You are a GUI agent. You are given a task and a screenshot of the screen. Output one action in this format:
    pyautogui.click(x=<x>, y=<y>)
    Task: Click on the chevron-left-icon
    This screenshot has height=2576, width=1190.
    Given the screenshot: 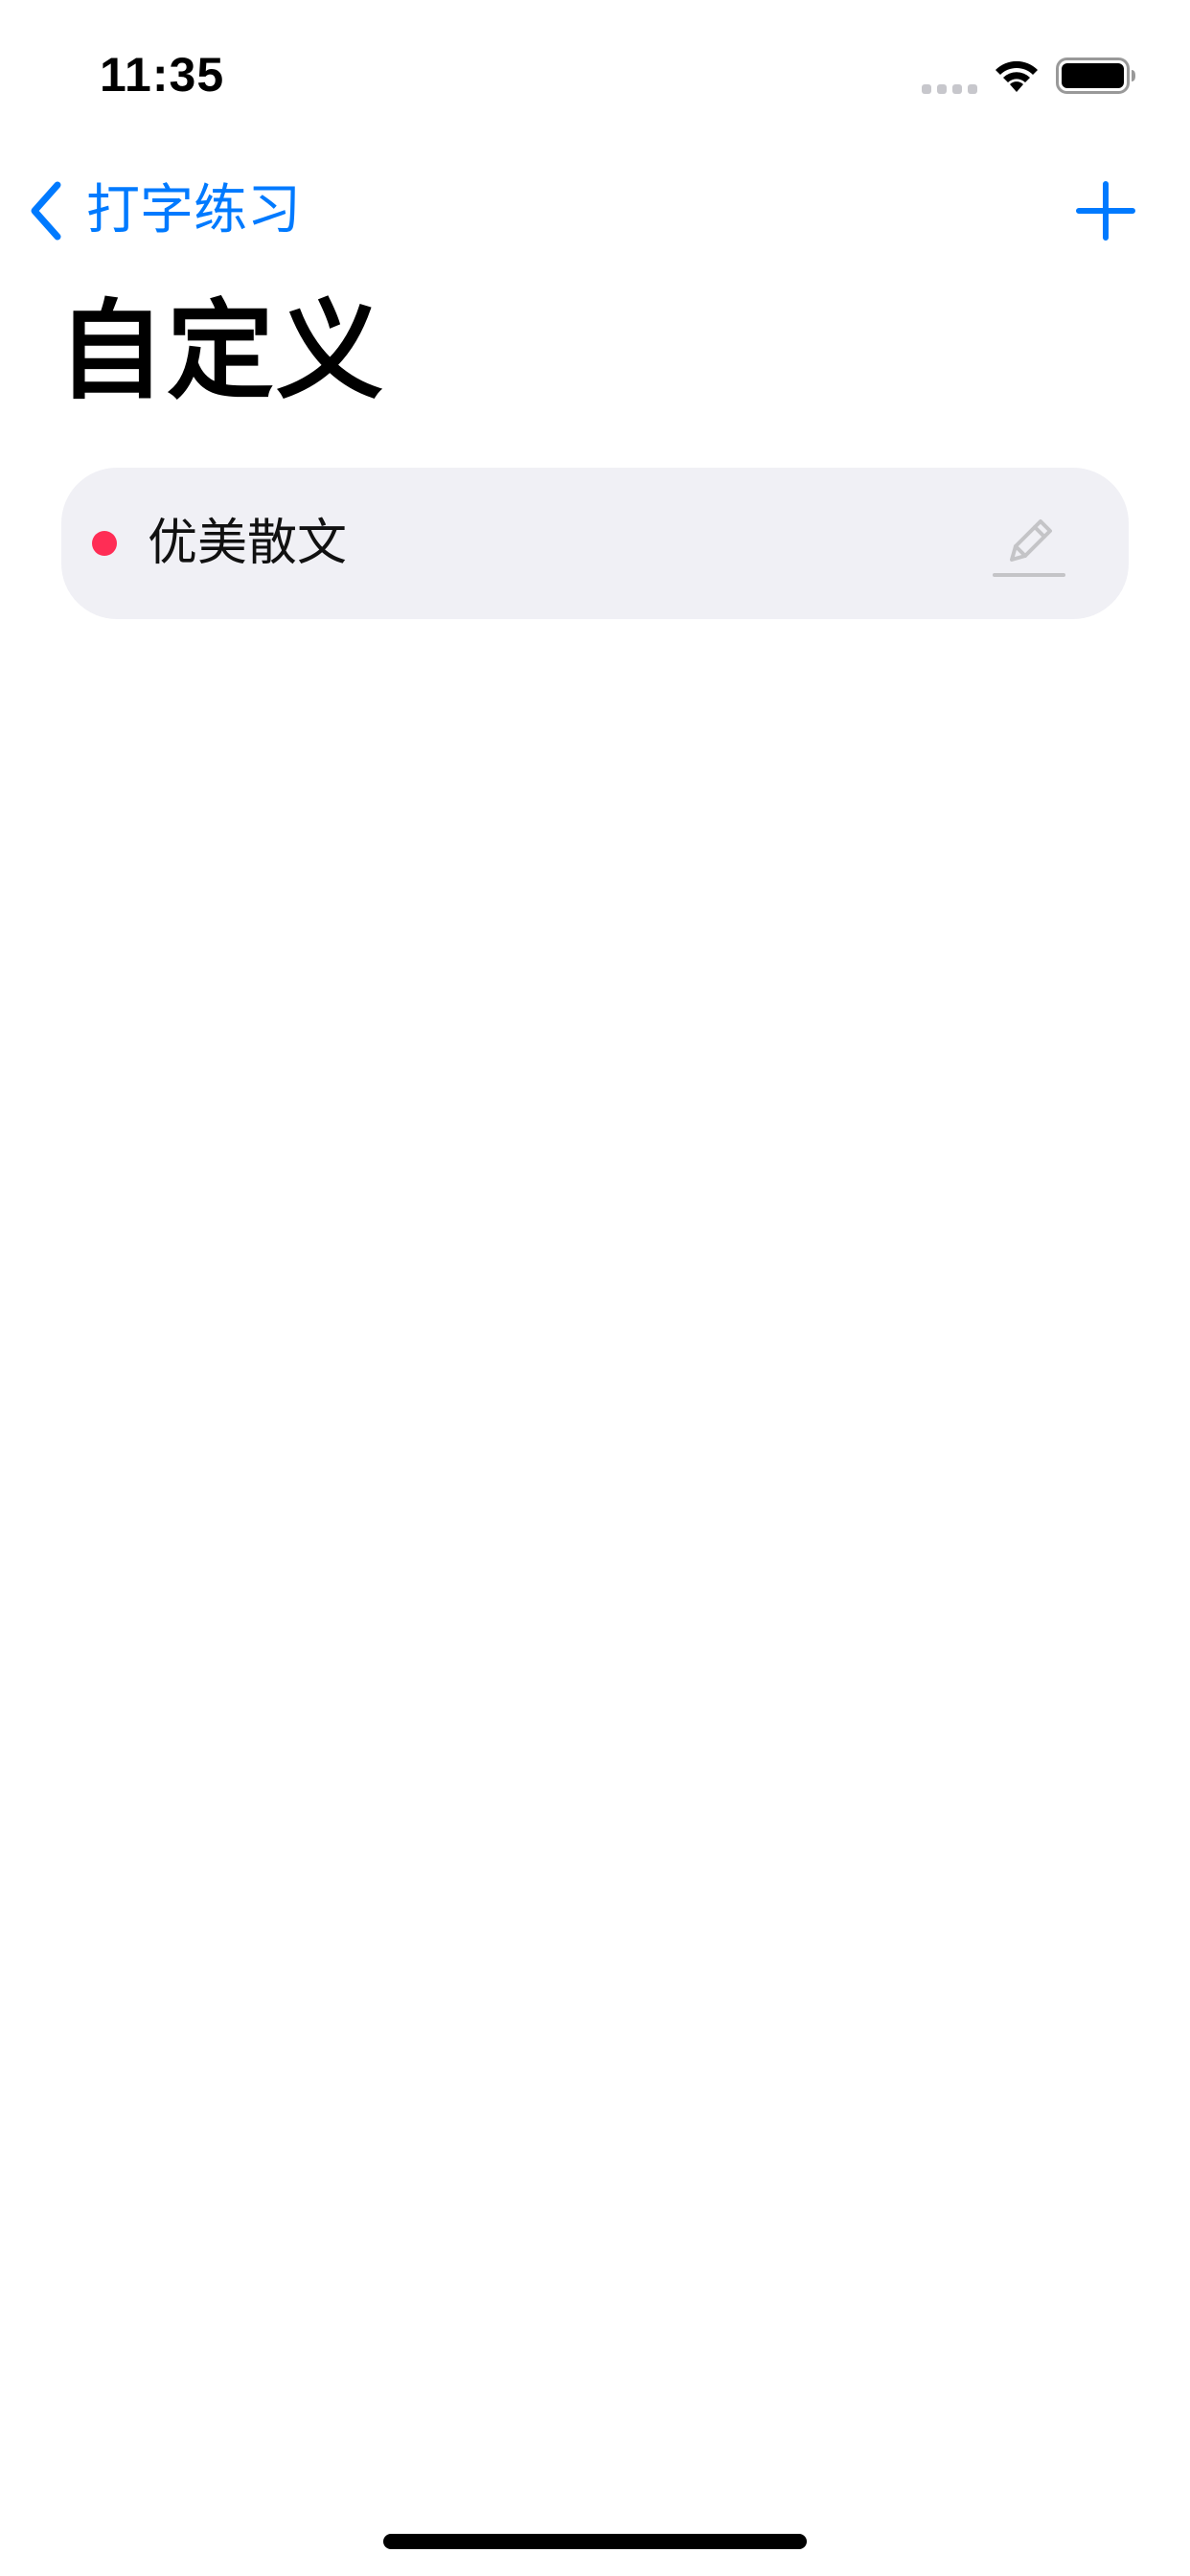 What is the action you would take?
    pyautogui.click(x=46, y=211)
    